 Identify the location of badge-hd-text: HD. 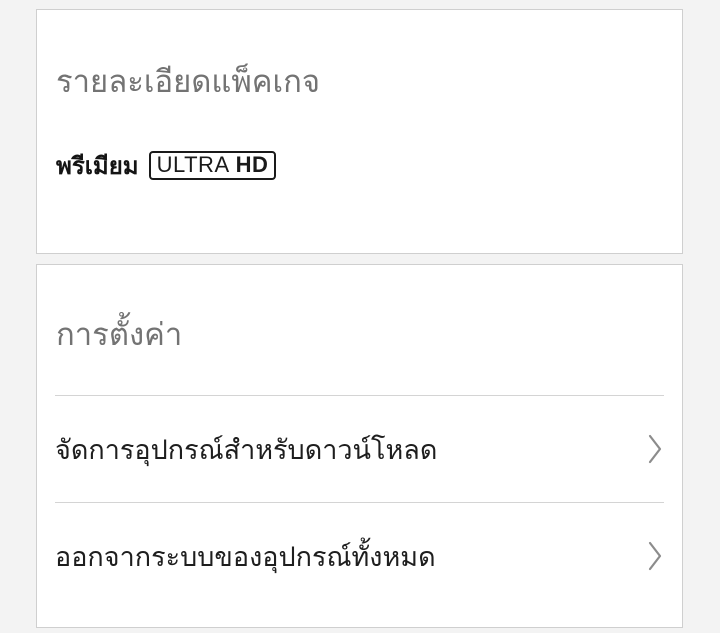
(252, 164).